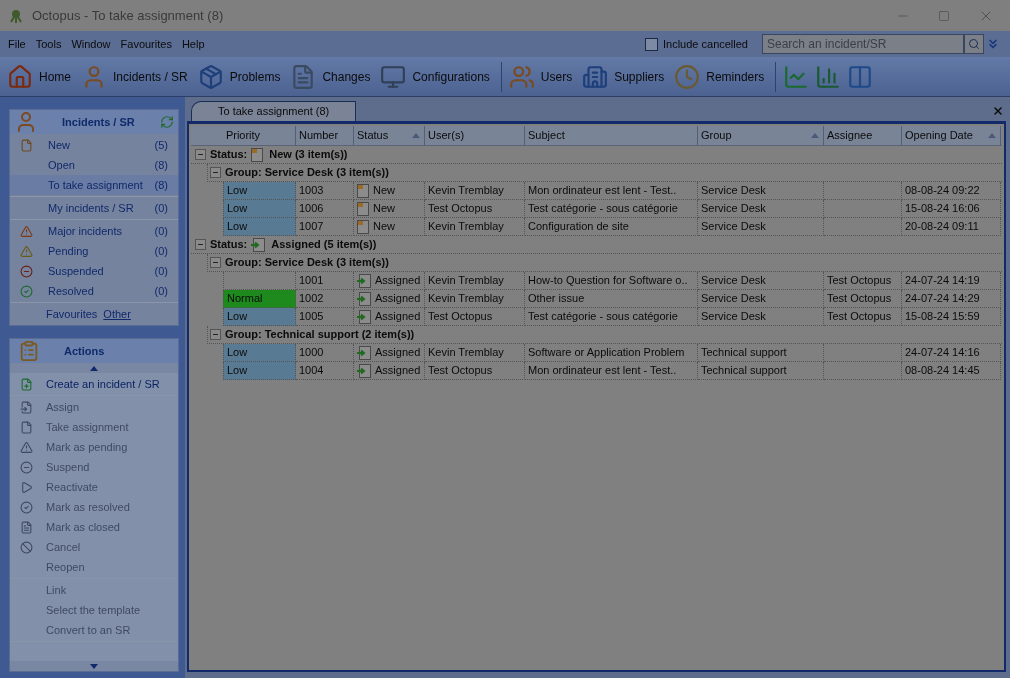 This screenshot has width=1010, height=678. Describe the element at coordinates (651, 44) in the screenshot. I see `checkbox` at that location.